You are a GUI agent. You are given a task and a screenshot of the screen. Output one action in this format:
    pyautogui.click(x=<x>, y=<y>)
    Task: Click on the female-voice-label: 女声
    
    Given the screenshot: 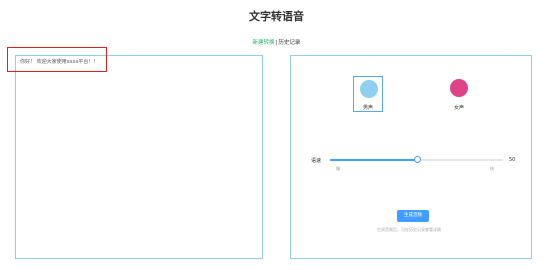 What is the action you would take?
    pyautogui.click(x=459, y=107)
    